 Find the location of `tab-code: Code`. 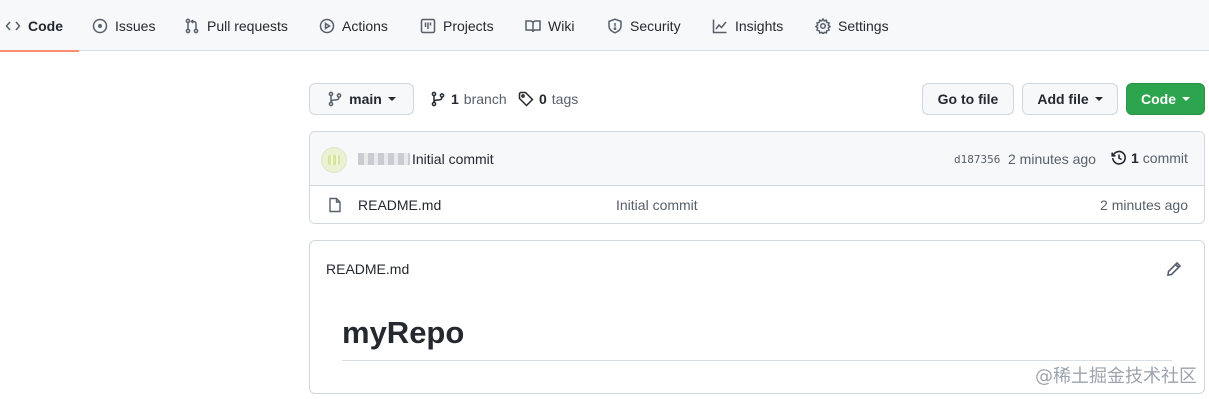

tab-code: Code is located at coordinates (39, 26).